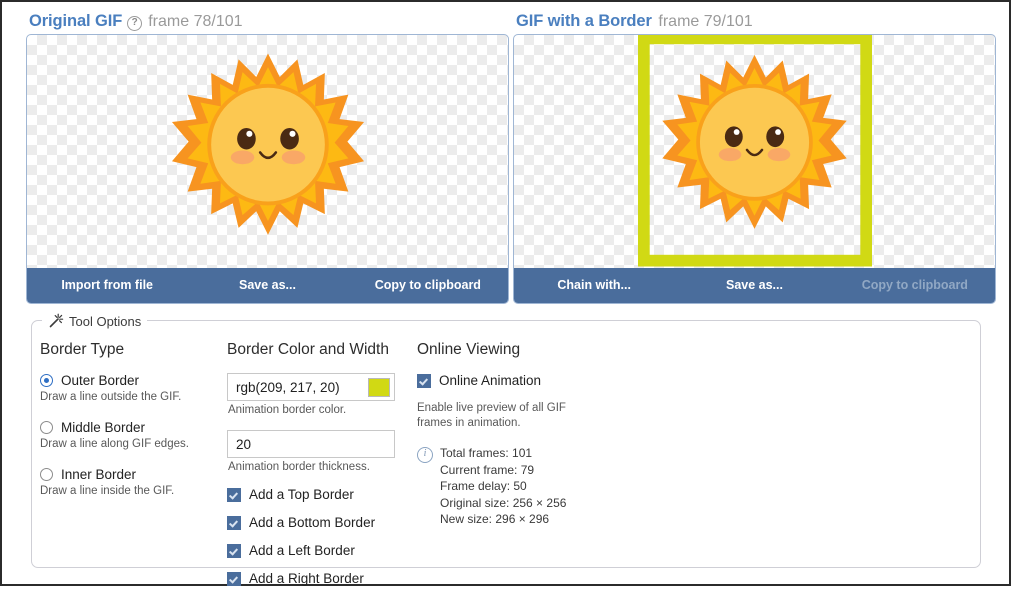 The width and height of the screenshot is (1011, 599). Describe the element at coordinates (308, 349) in the screenshot. I see `border-color-width-heading: Border Color and Width` at that location.